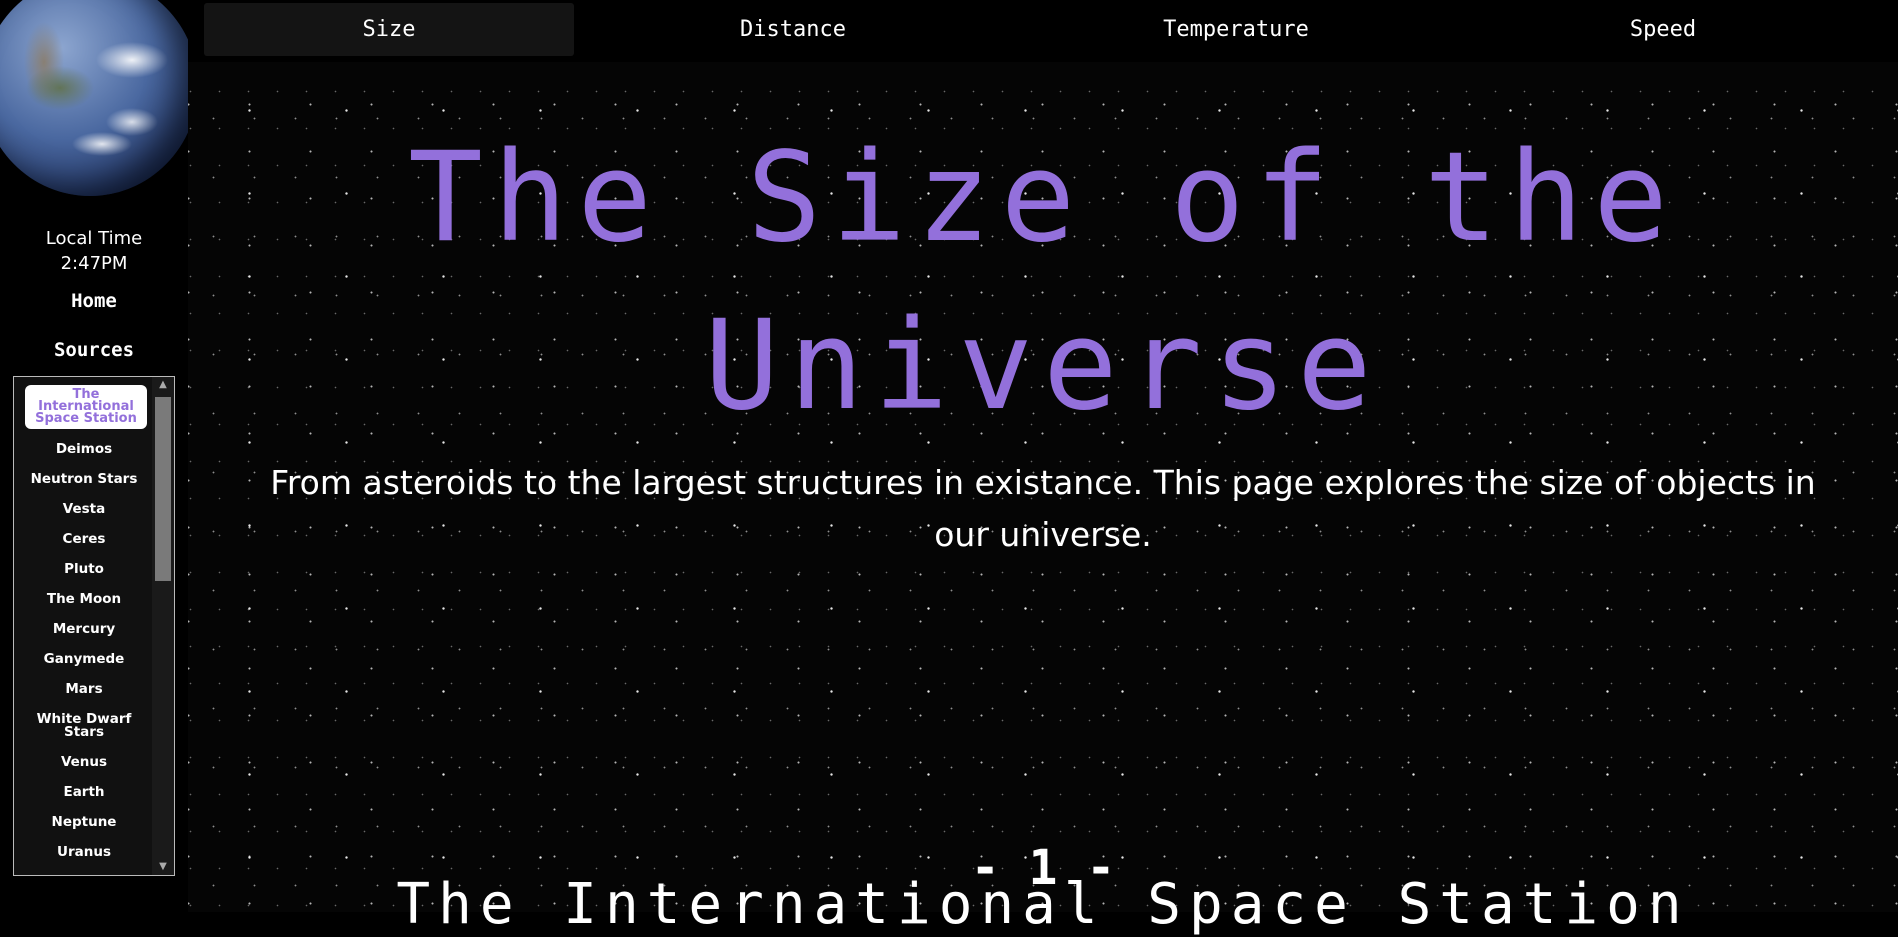 The height and width of the screenshot is (937, 1898). Describe the element at coordinates (163, 626) in the screenshot. I see `list-scrollbar: ▲ ▼` at that location.